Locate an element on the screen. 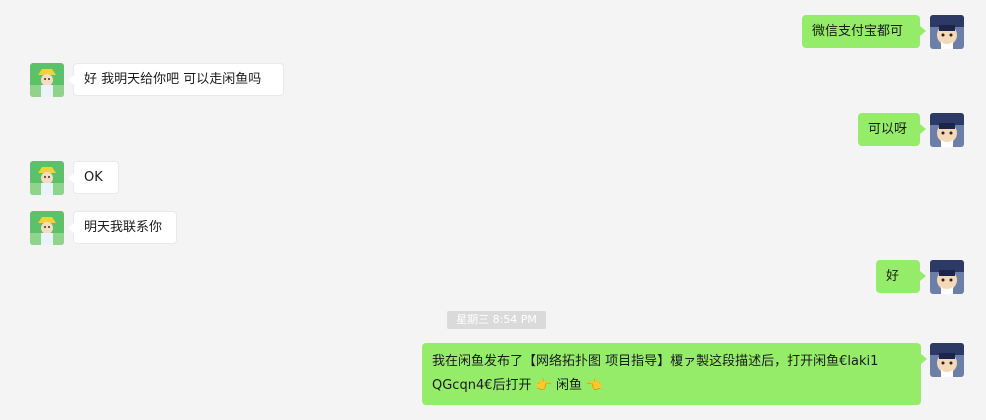  message-bubble-incoming: 好 我明天给你吧 可以走闲鱼吗 is located at coordinates (176, 79).